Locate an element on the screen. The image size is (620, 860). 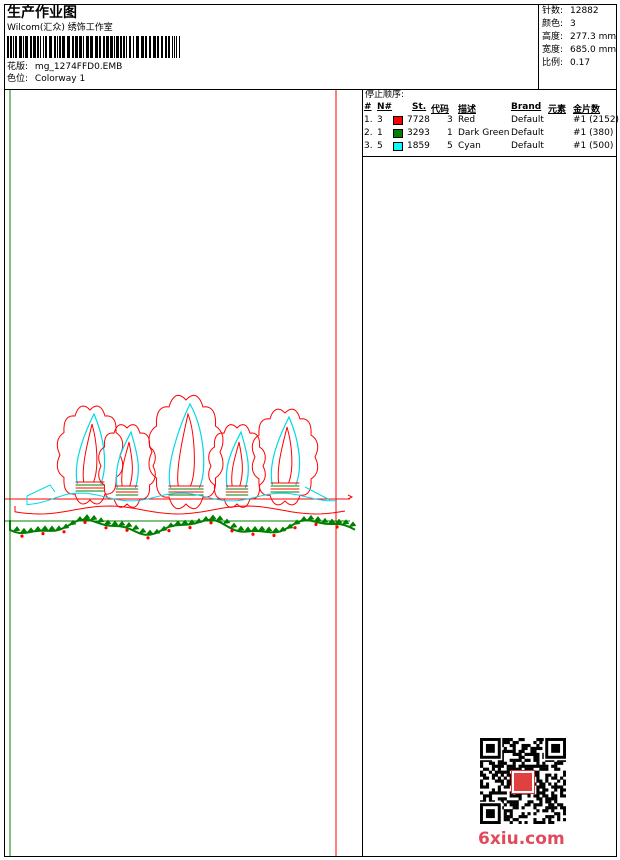
cell-desc: Dark Green is located at coordinates (484, 133).